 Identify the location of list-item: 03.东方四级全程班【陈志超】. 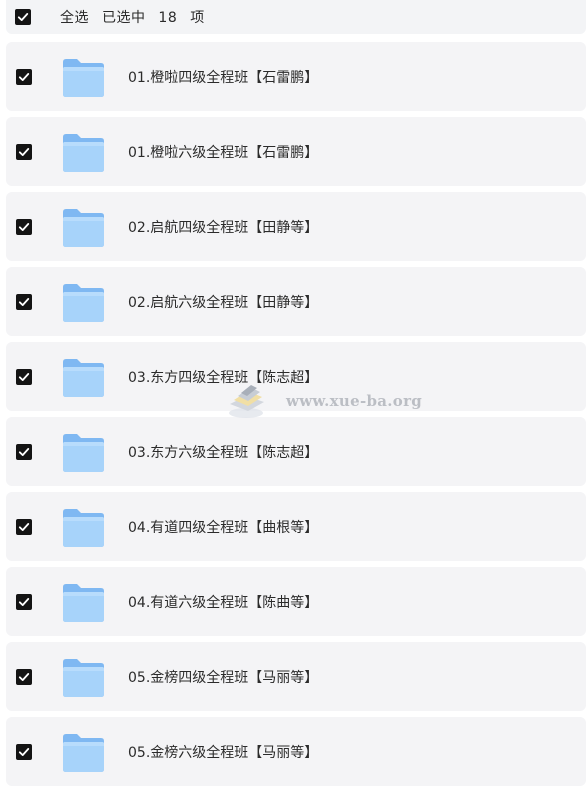
(296, 376).